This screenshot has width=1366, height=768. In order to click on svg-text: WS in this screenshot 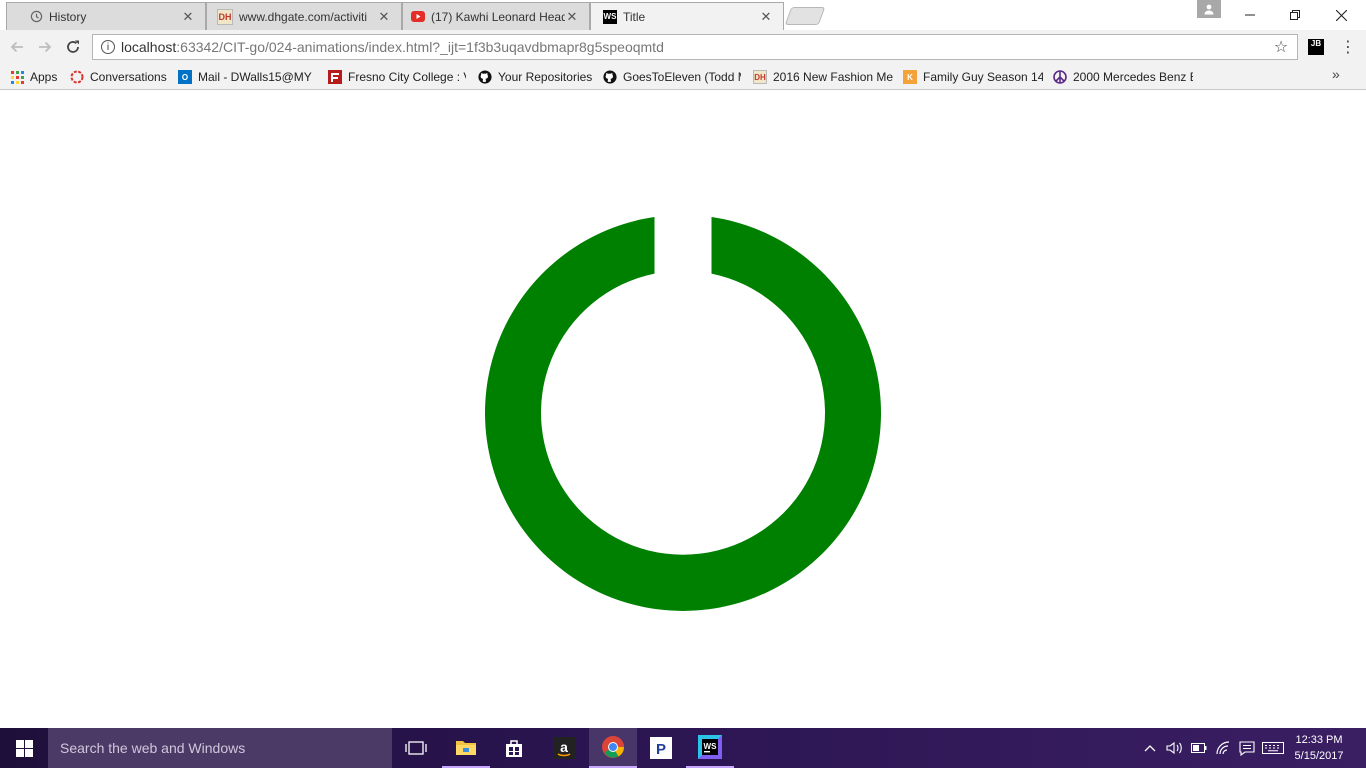, I will do `click(711, 746)`.